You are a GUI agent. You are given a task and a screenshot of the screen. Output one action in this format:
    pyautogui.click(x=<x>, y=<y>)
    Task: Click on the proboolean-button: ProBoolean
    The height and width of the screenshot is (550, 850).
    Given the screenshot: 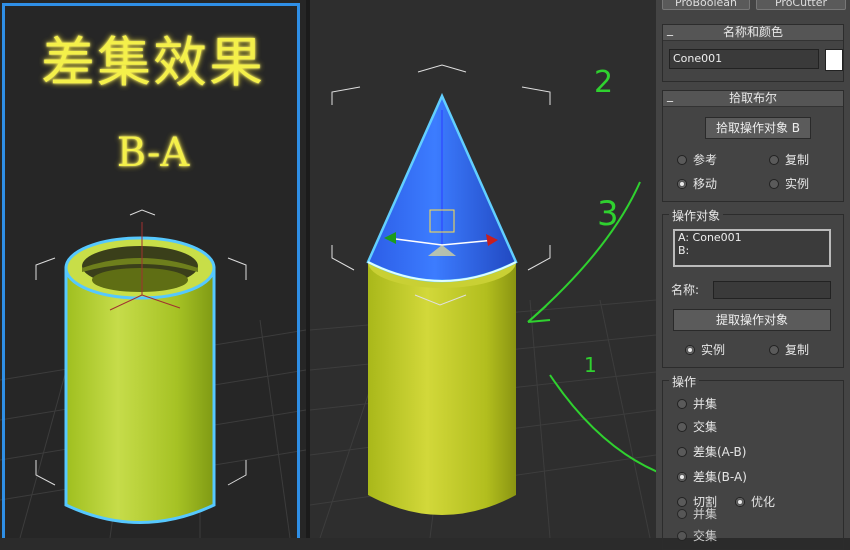 What is the action you would take?
    pyautogui.click(x=706, y=5)
    